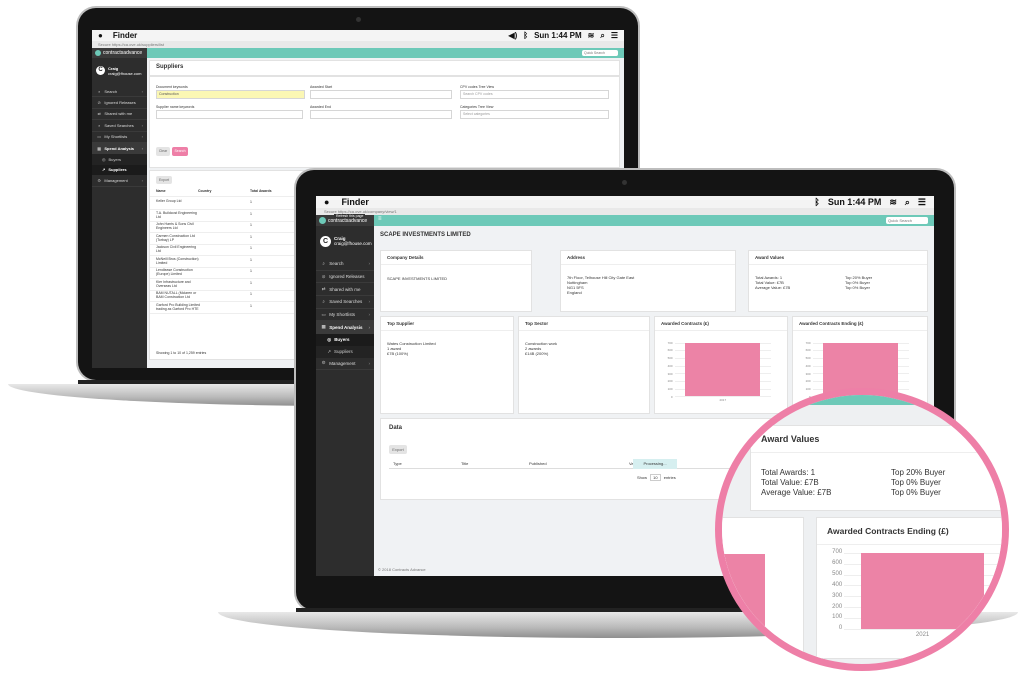 Image resolution: width=1021 pixels, height=675 pixels. Describe the element at coordinates (486, 107) in the screenshot. I see `categories-tree-view: Tree View` at that location.